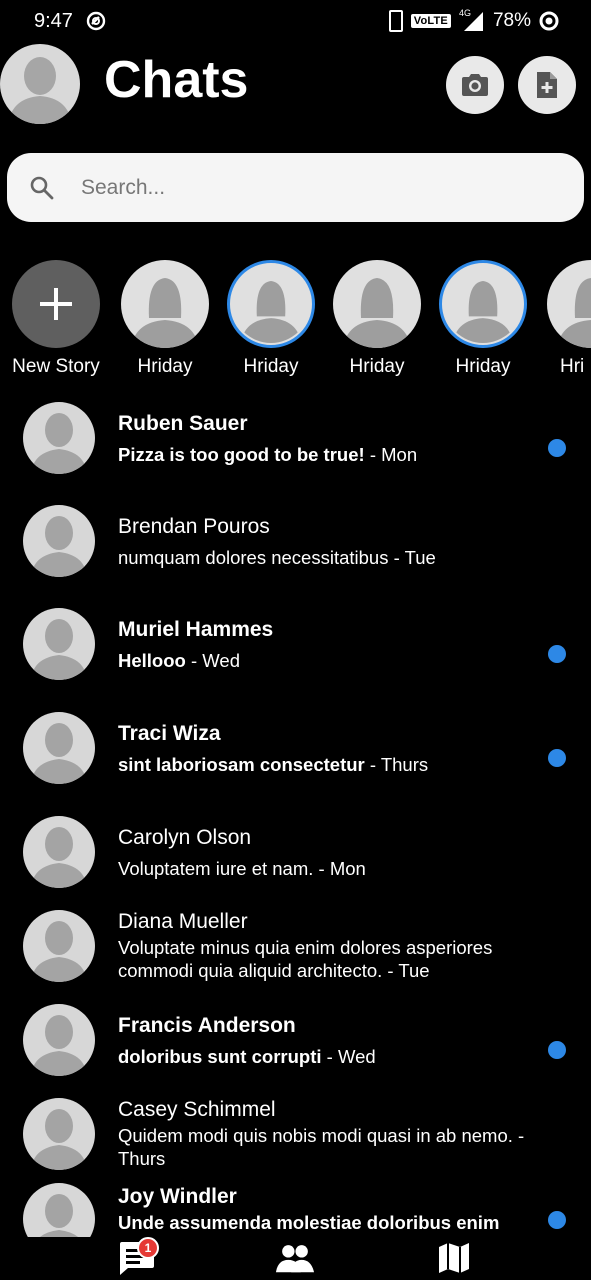 This screenshot has width=591, height=1280. What do you see at coordinates (511, 20) in the screenshot?
I see `battery-level: 78%` at bounding box center [511, 20].